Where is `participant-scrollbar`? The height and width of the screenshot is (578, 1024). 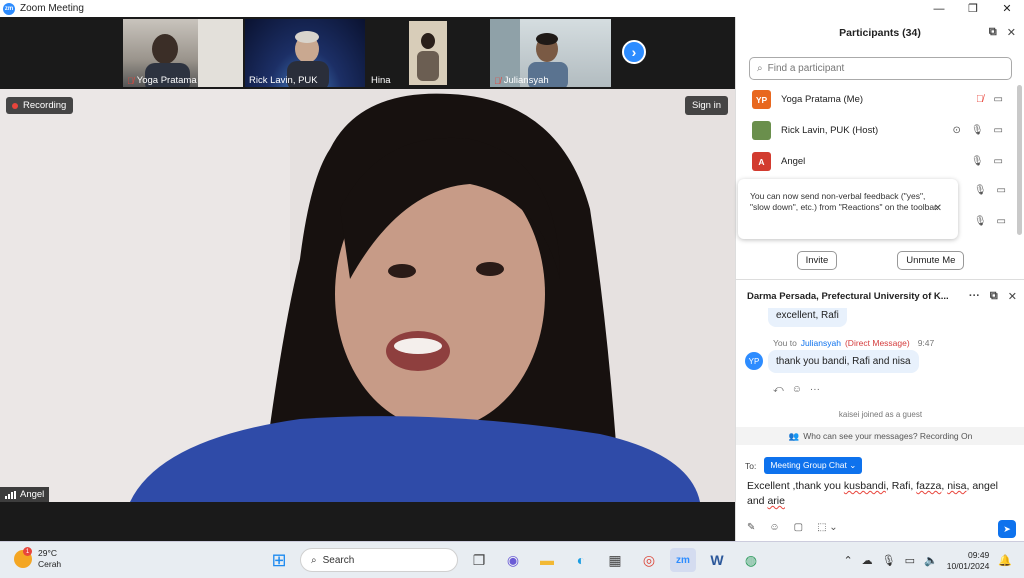
participant-scrollbar is located at coordinates (1019, 160).